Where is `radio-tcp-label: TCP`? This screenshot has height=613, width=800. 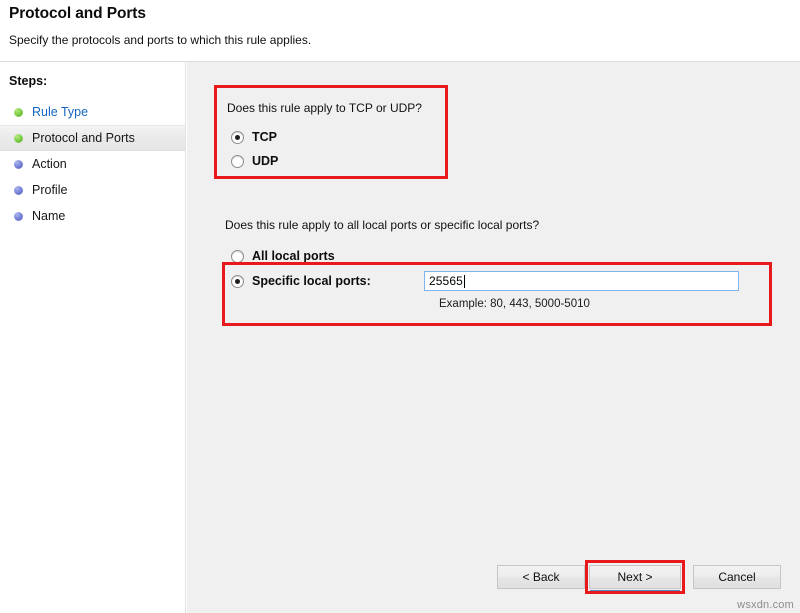
radio-tcp-label: TCP is located at coordinates (264, 137).